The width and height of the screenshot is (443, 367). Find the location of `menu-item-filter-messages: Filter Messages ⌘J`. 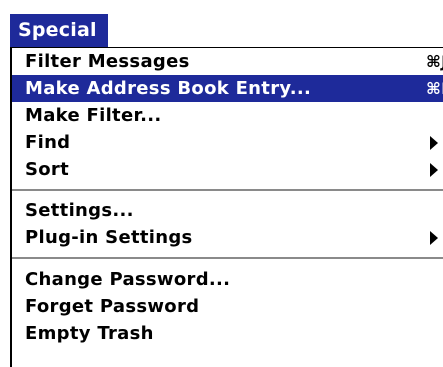

menu-item-filter-messages: Filter Messages ⌘J is located at coordinates (227, 61).